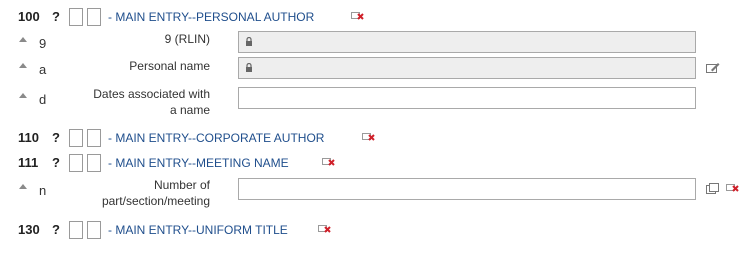 The width and height of the screenshot is (745, 258). I want to click on field-111: 111 ? - MAIN ENTRY--MEETING NAME, so click(372, 164).